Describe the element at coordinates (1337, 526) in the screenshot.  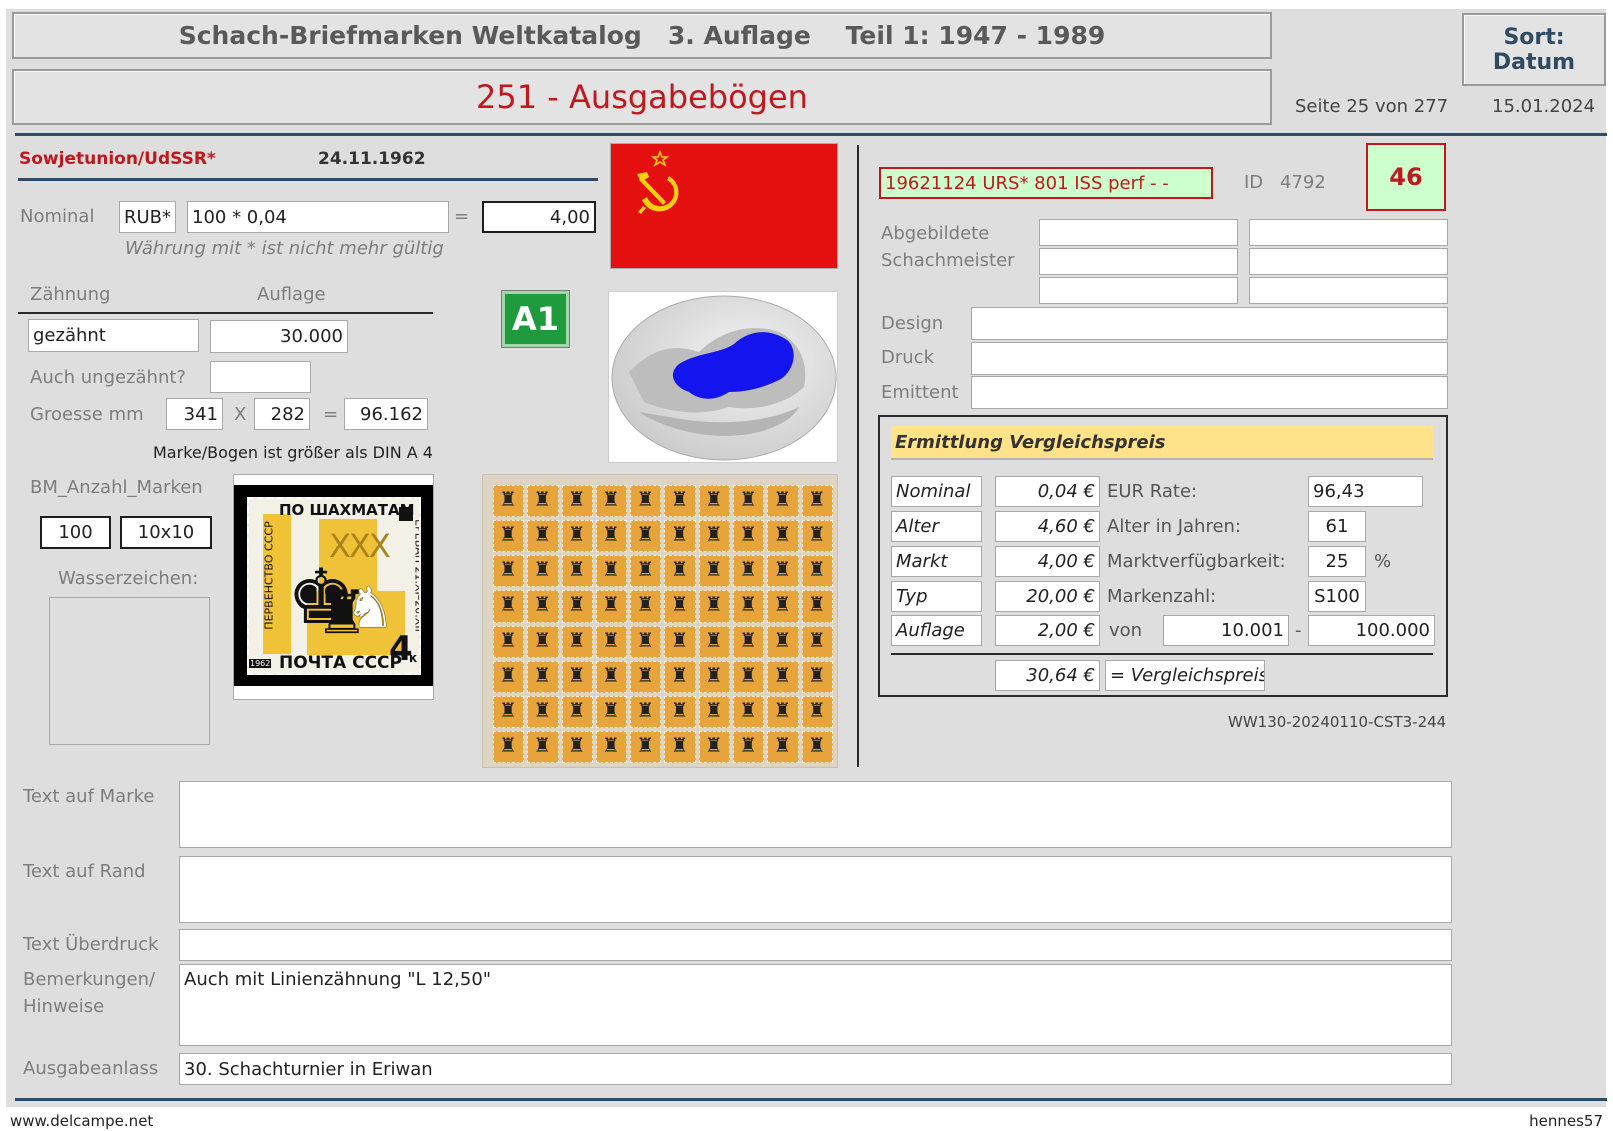
I see `age-years-field: 61` at that location.